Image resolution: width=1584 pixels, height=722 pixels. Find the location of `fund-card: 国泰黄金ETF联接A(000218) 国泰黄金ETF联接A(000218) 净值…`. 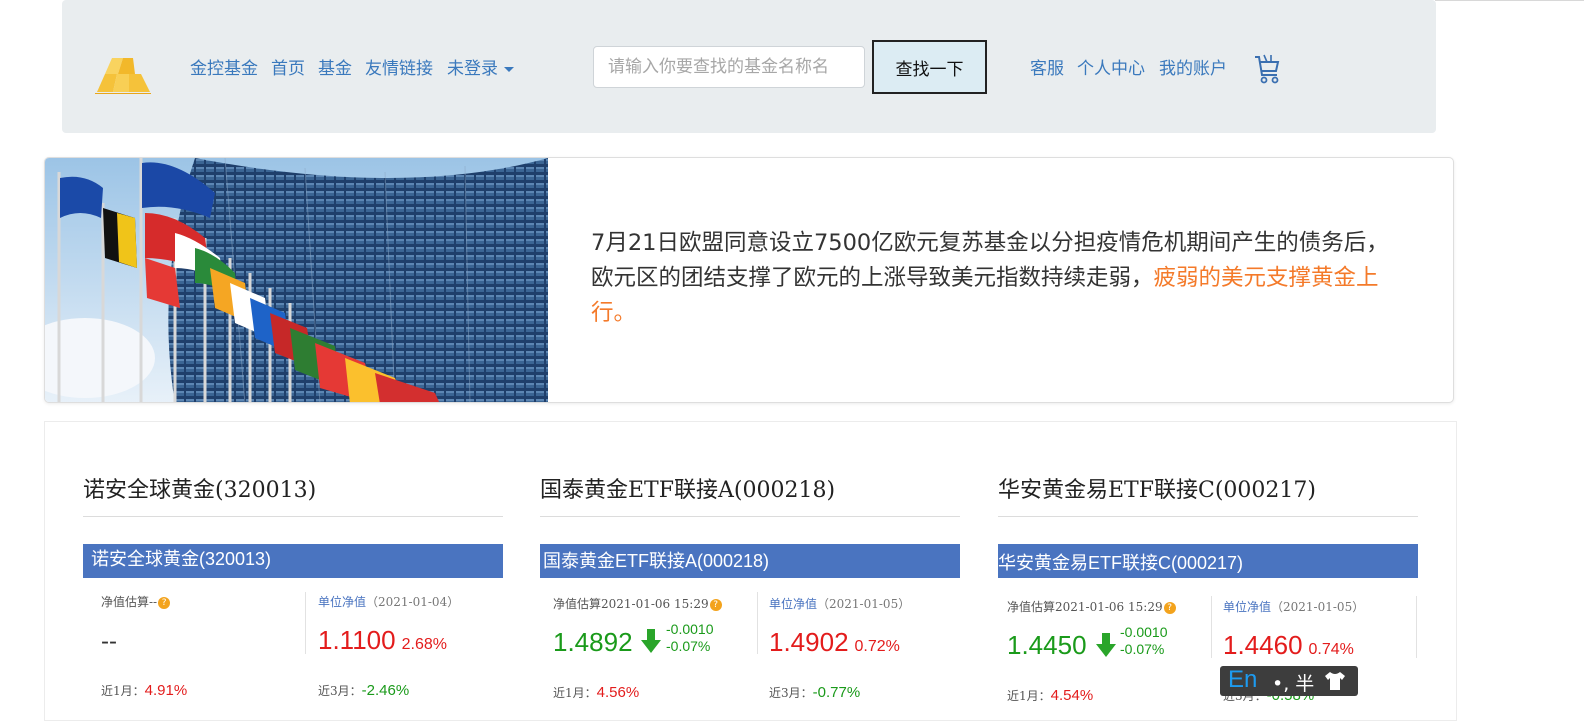

fund-card: 国泰黄金ETF联接A(000218) 国泰黄金ETF联接A(000218) 净值… is located at coordinates (751, 572).